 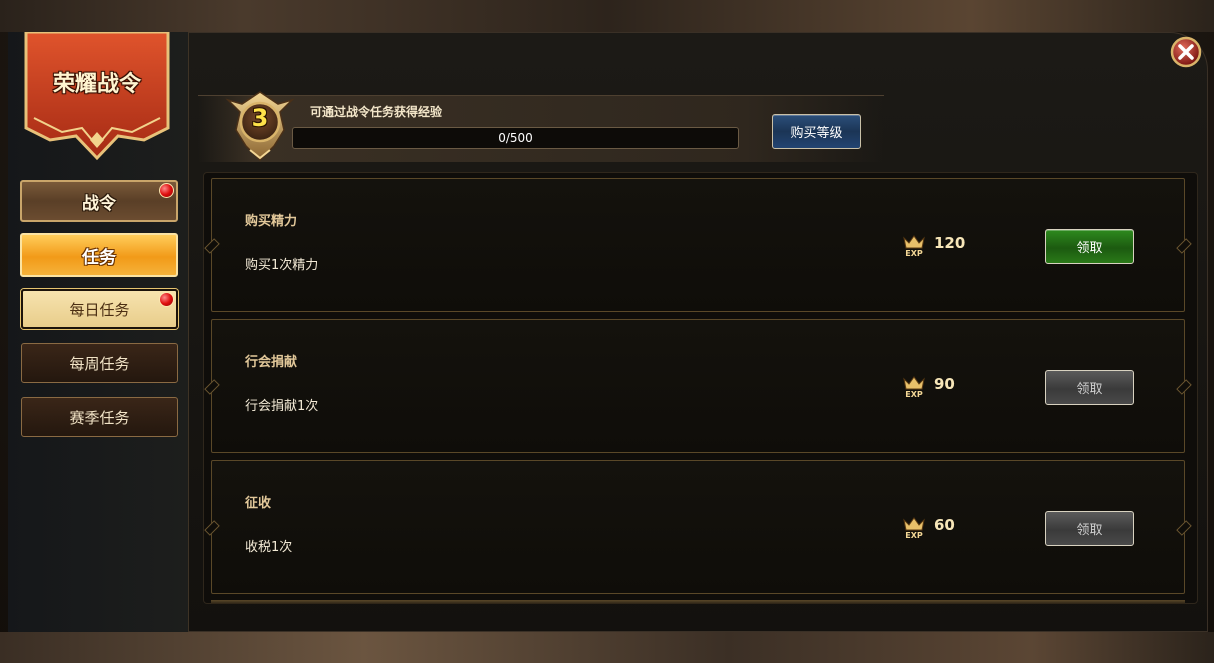 I want to click on level-badge: 3, so click(x=260, y=124).